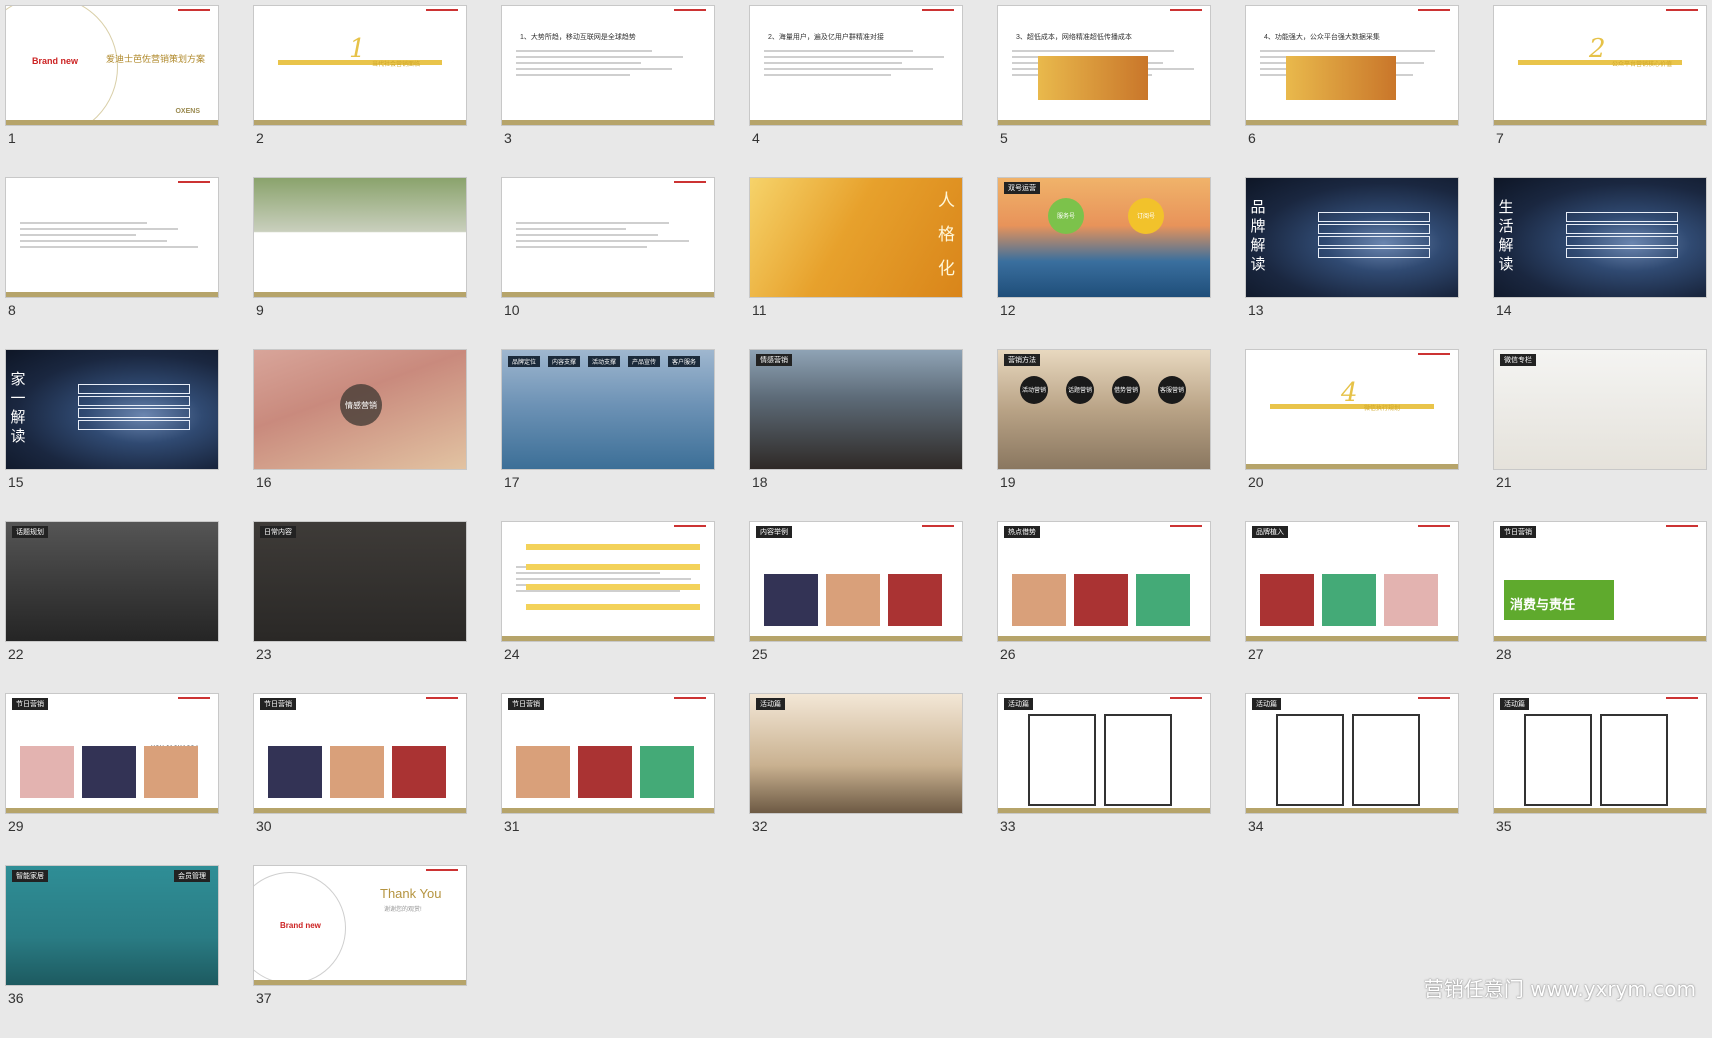 Image resolution: width=1712 pixels, height=1038 pixels. What do you see at coordinates (112, 581) in the screenshot?
I see `slide-thumbnail: 话题规划` at bounding box center [112, 581].